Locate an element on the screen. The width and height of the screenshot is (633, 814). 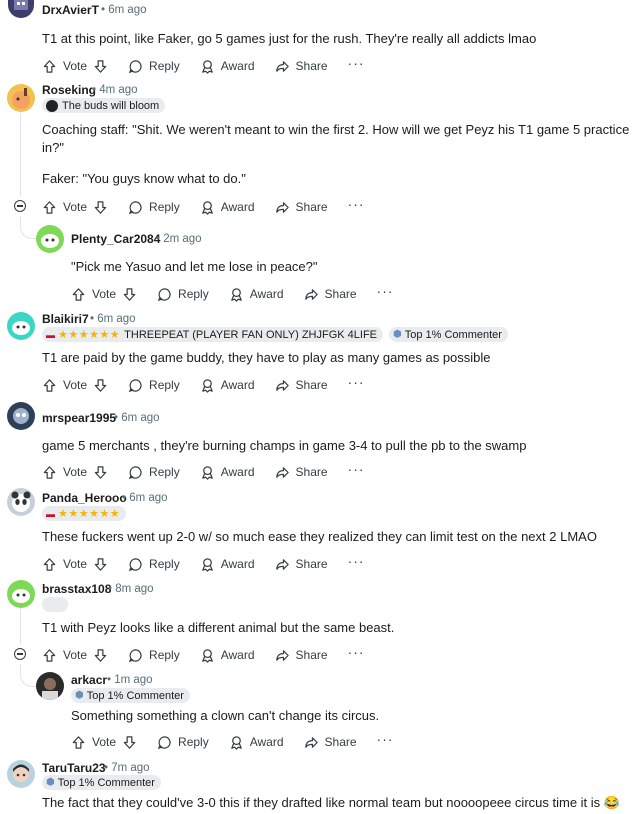
top-commenter-badge: ⬢ Top 1% Commenter is located at coordinates (130, 695).